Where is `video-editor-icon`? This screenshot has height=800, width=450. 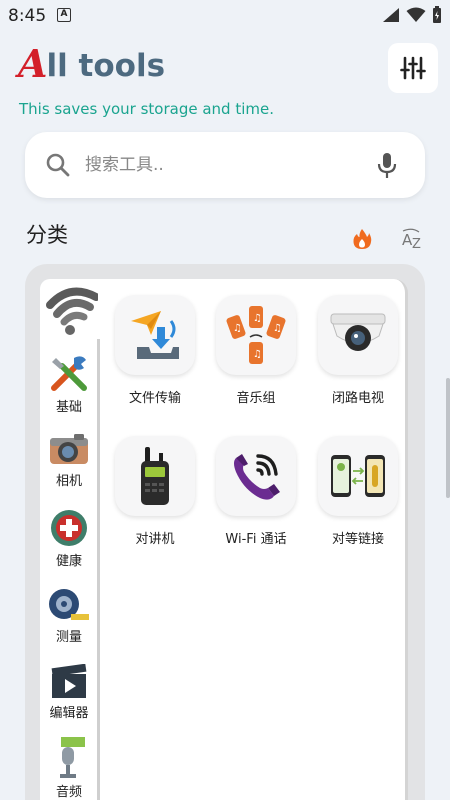 video-editor-icon is located at coordinates (69, 681).